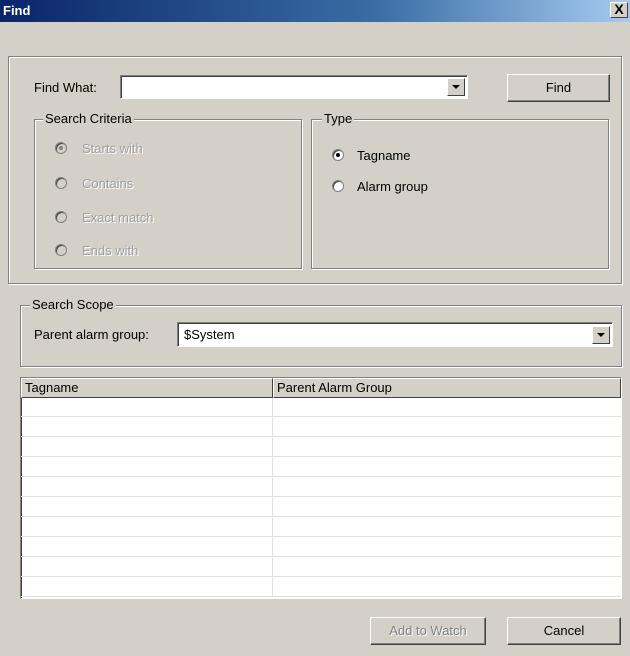 The image size is (630, 656). I want to click on radio-label: Alarm group, so click(392, 186).